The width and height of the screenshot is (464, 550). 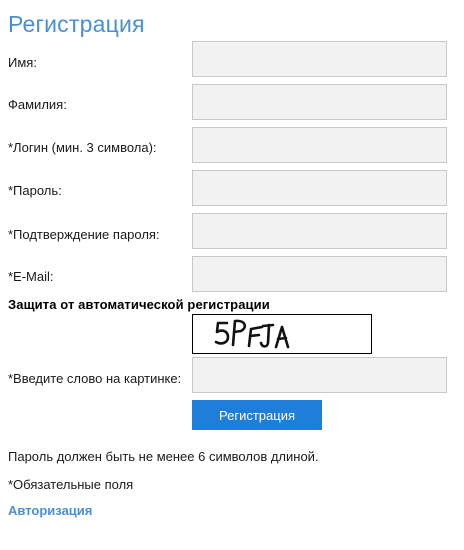 I want to click on password-confirm-label: *Подтверждение пароля:, so click(x=84, y=234).